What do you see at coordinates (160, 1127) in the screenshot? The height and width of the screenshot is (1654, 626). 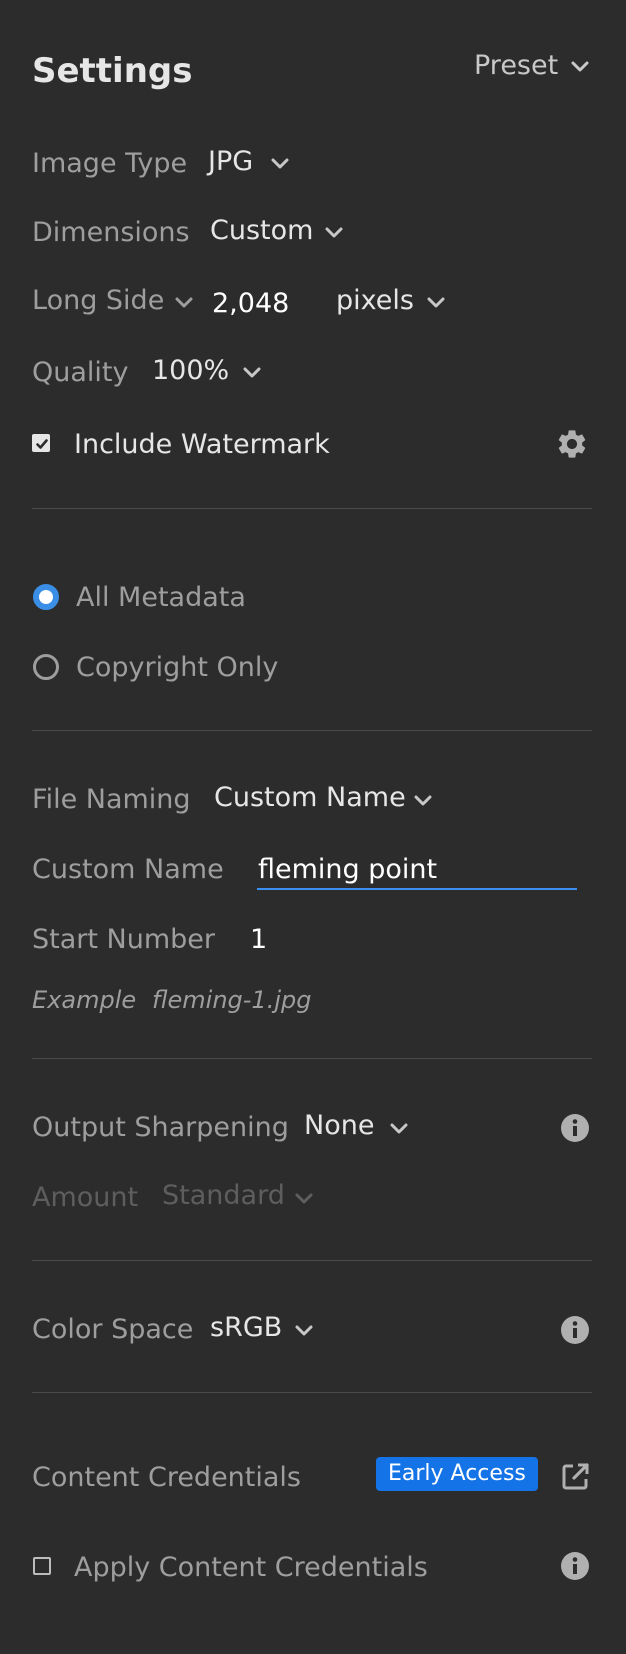 I see `sharpening-label: Output Sharpening` at bounding box center [160, 1127].